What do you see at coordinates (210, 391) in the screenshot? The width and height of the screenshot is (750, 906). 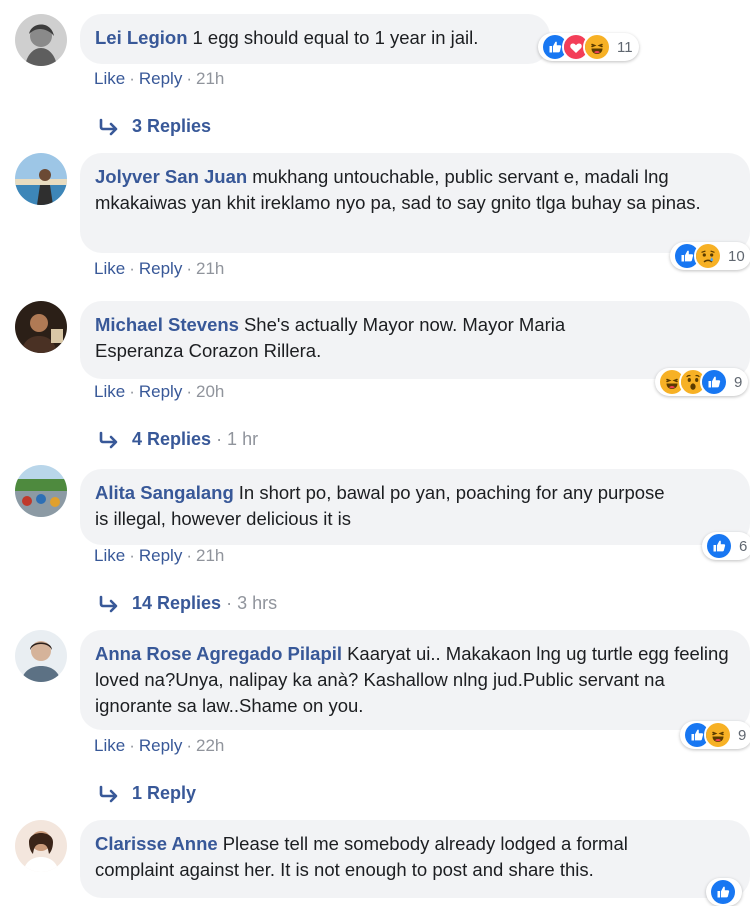 I see `comment-time: 20h` at bounding box center [210, 391].